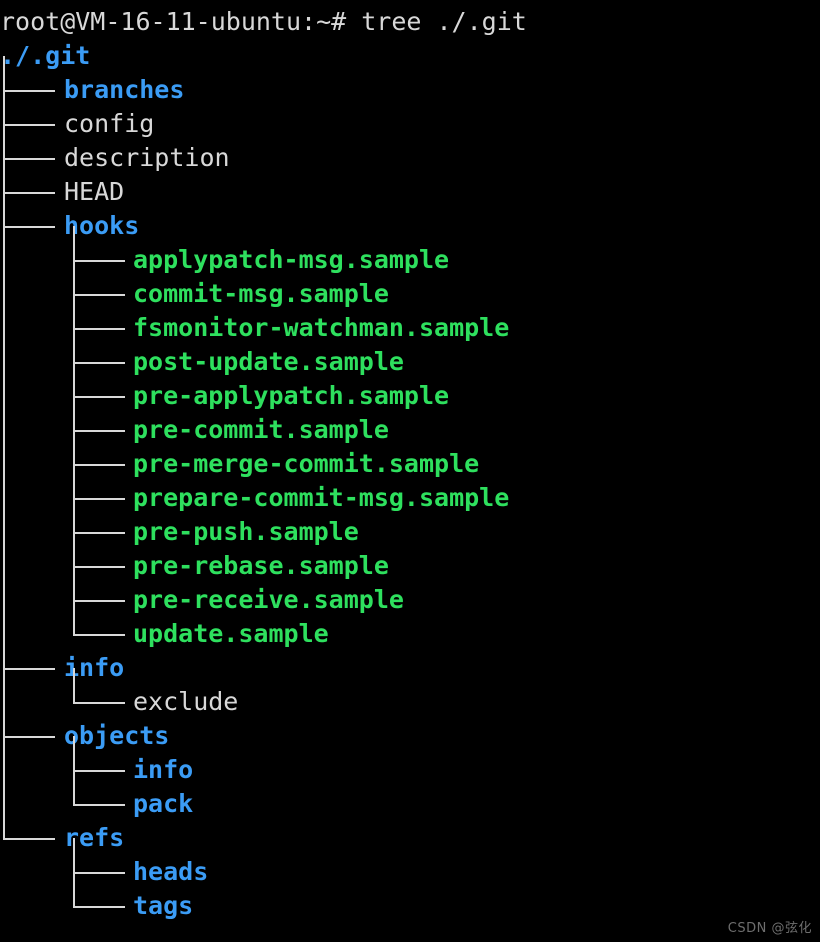 This screenshot has height=942, width=820. Describe the element at coordinates (410, 124) in the screenshot. I see `tree-row: config` at that location.